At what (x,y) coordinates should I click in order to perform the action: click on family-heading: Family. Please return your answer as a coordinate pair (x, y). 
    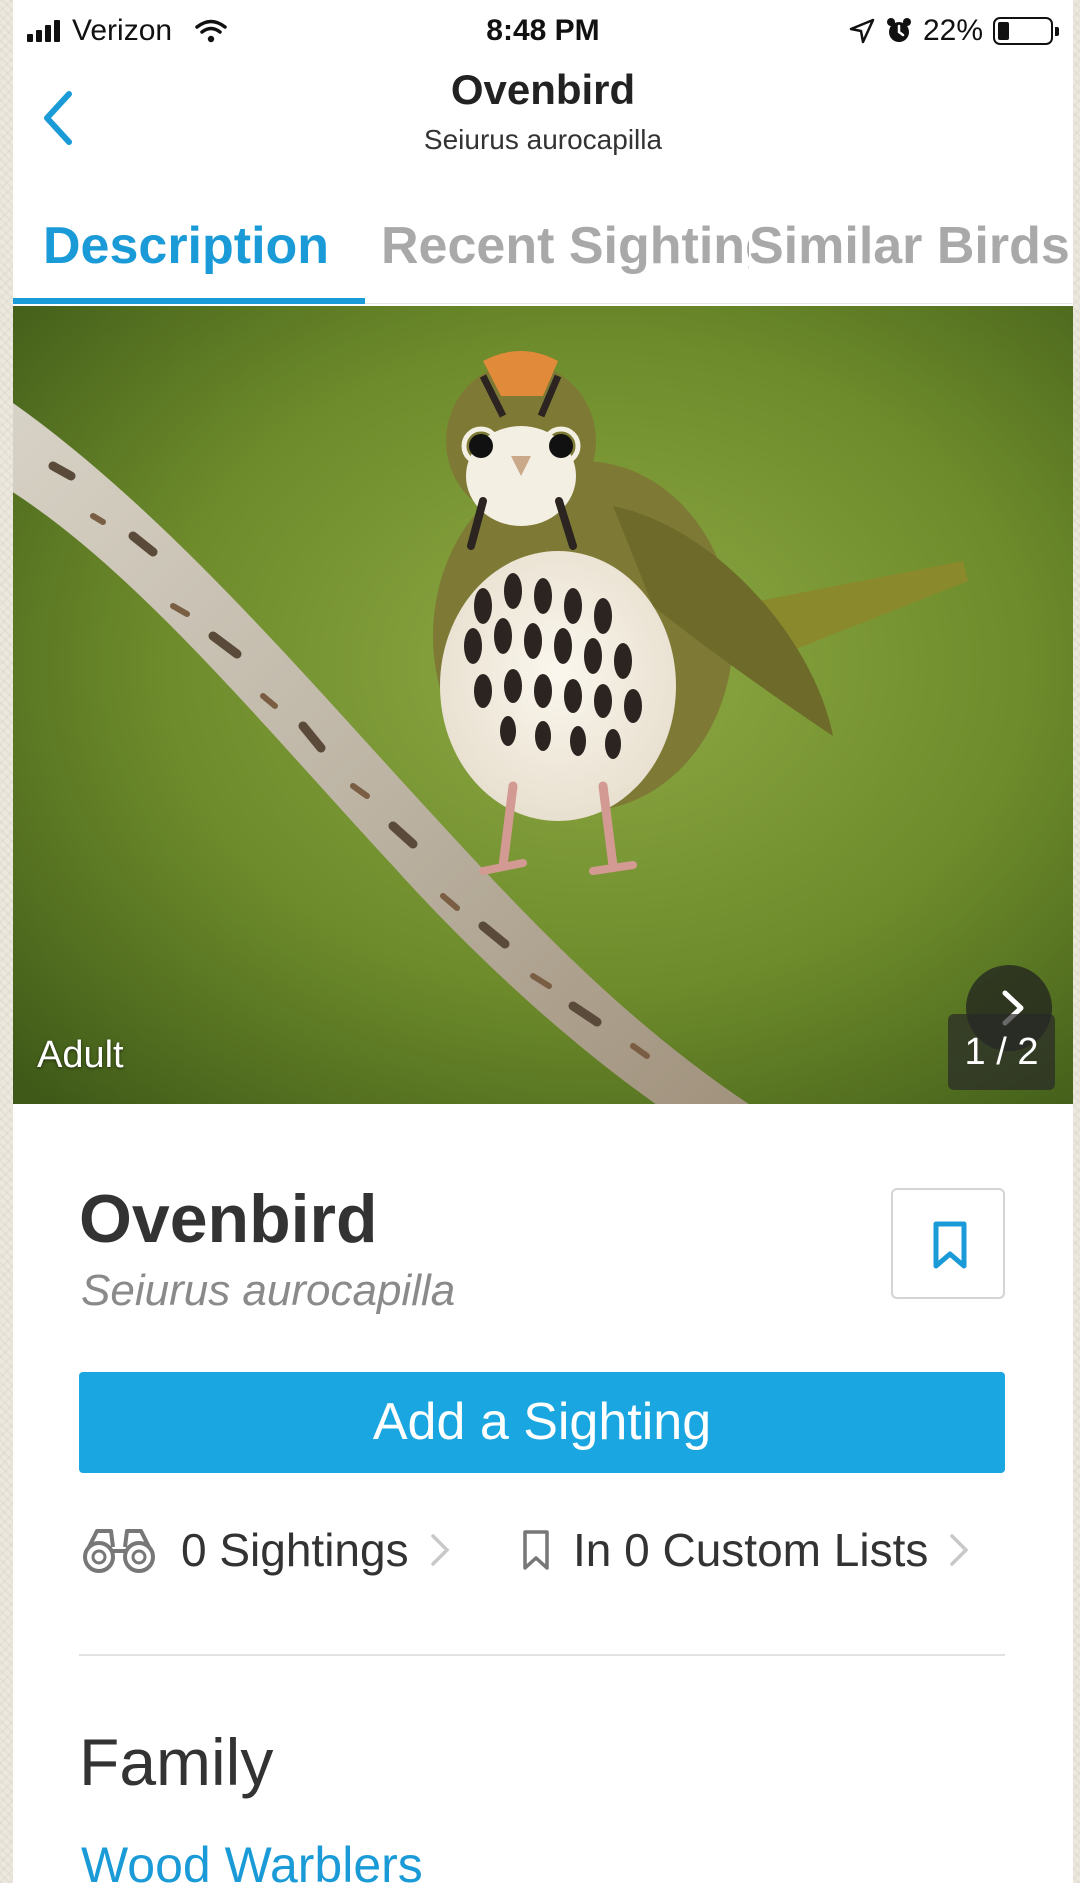
    Looking at the image, I should click on (176, 1762).